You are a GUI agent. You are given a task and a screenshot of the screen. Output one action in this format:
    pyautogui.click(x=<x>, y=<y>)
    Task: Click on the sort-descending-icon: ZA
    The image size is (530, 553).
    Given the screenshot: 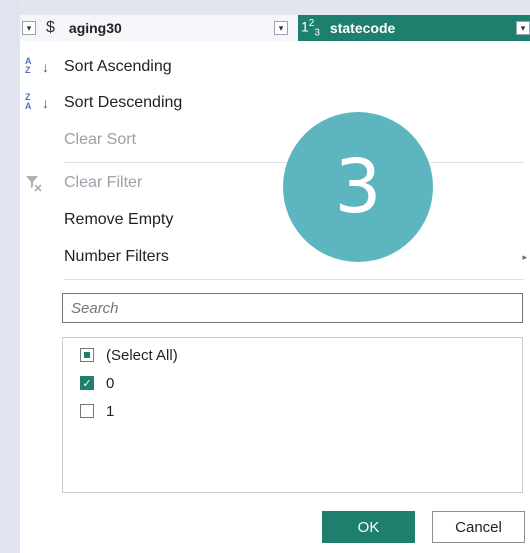 What is the action you would take?
    pyautogui.click(x=28, y=101)
    